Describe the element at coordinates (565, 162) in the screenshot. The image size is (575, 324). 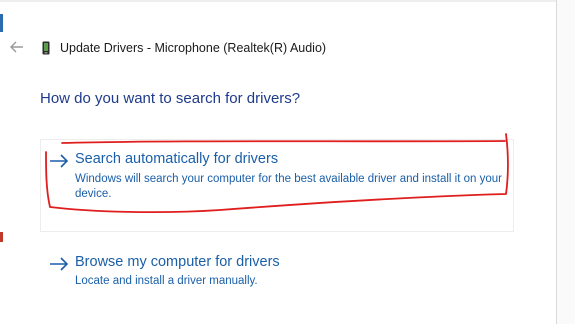
I see `right-scroll-edge` at that location.